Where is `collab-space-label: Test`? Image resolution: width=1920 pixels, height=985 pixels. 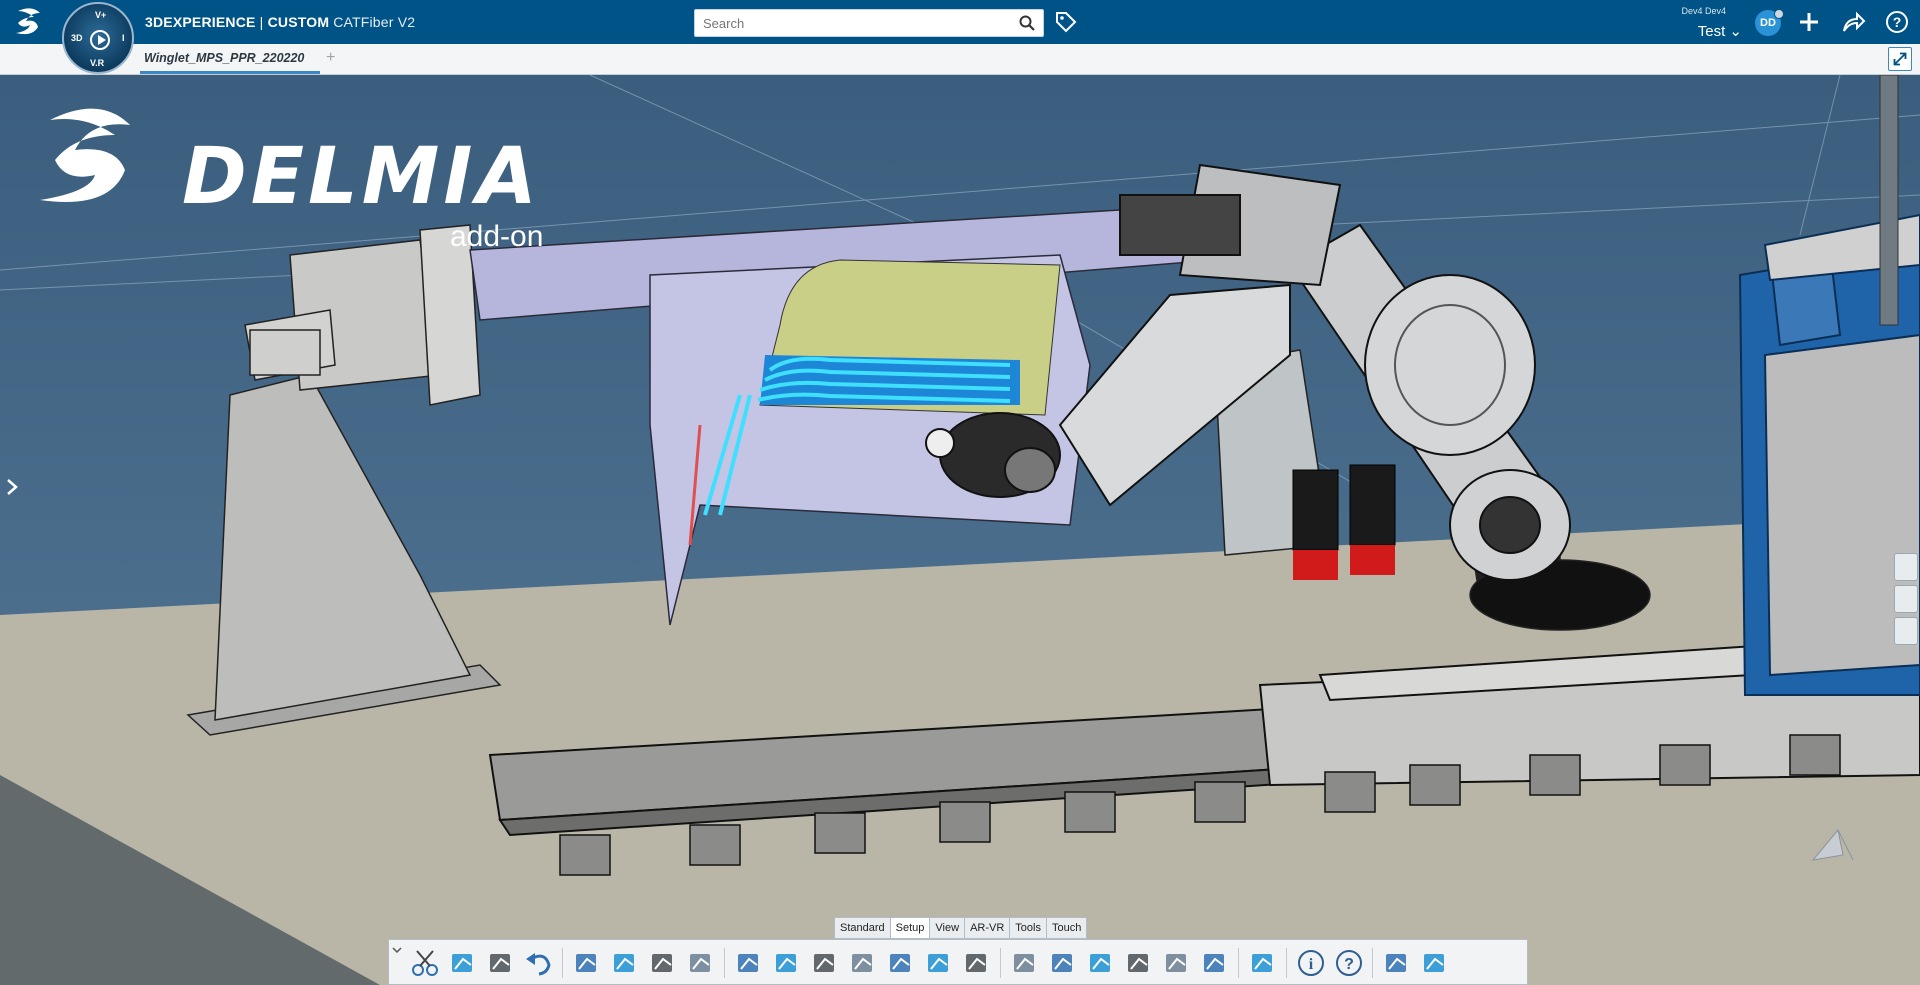
collab-space-label: Test is located at coordinates (1711, 31).